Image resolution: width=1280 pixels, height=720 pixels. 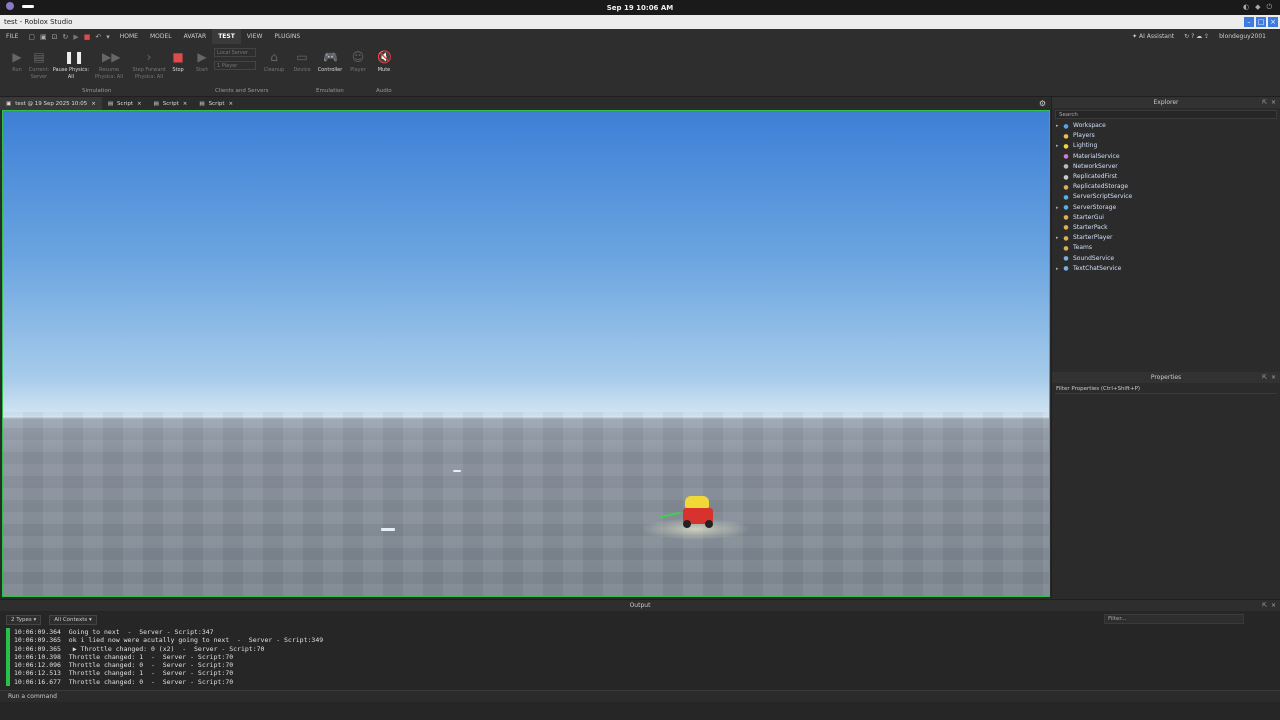 I want to click on menu-plugins: PLUGINS, so click(x=287, y=36).